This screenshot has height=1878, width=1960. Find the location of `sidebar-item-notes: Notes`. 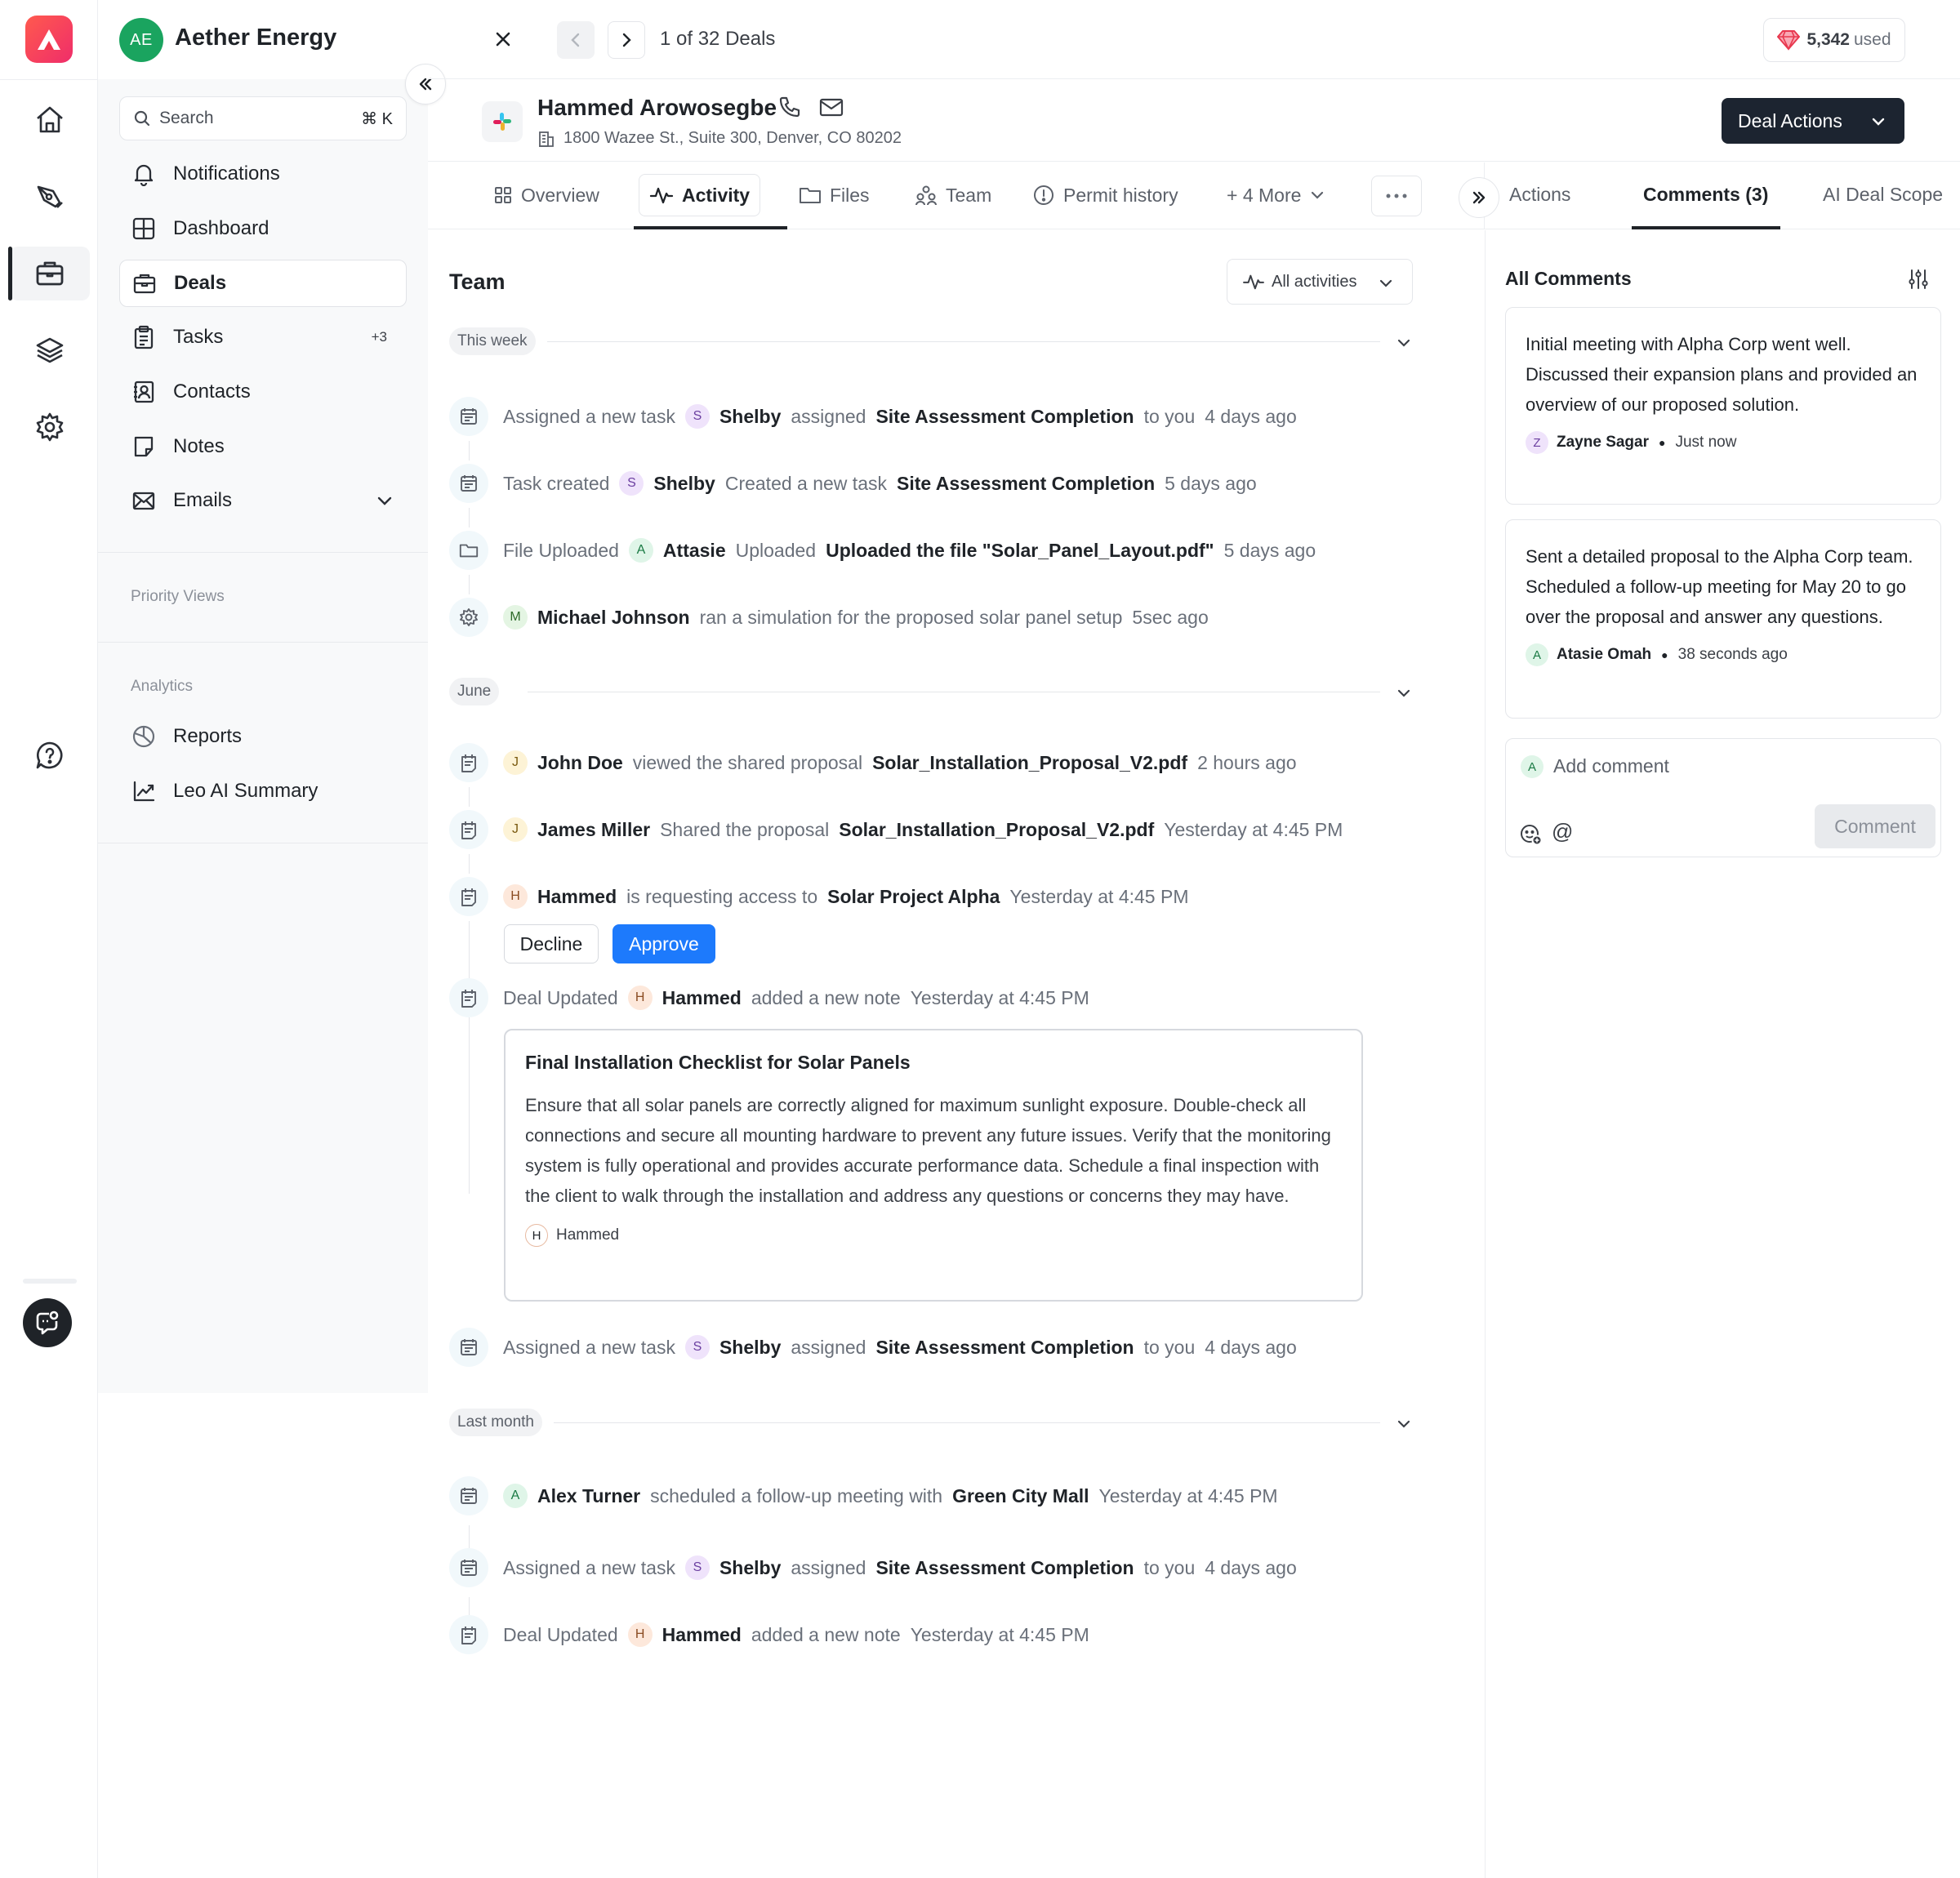

sidebar-item-notes: Notes is located at coordinates (263, 446).